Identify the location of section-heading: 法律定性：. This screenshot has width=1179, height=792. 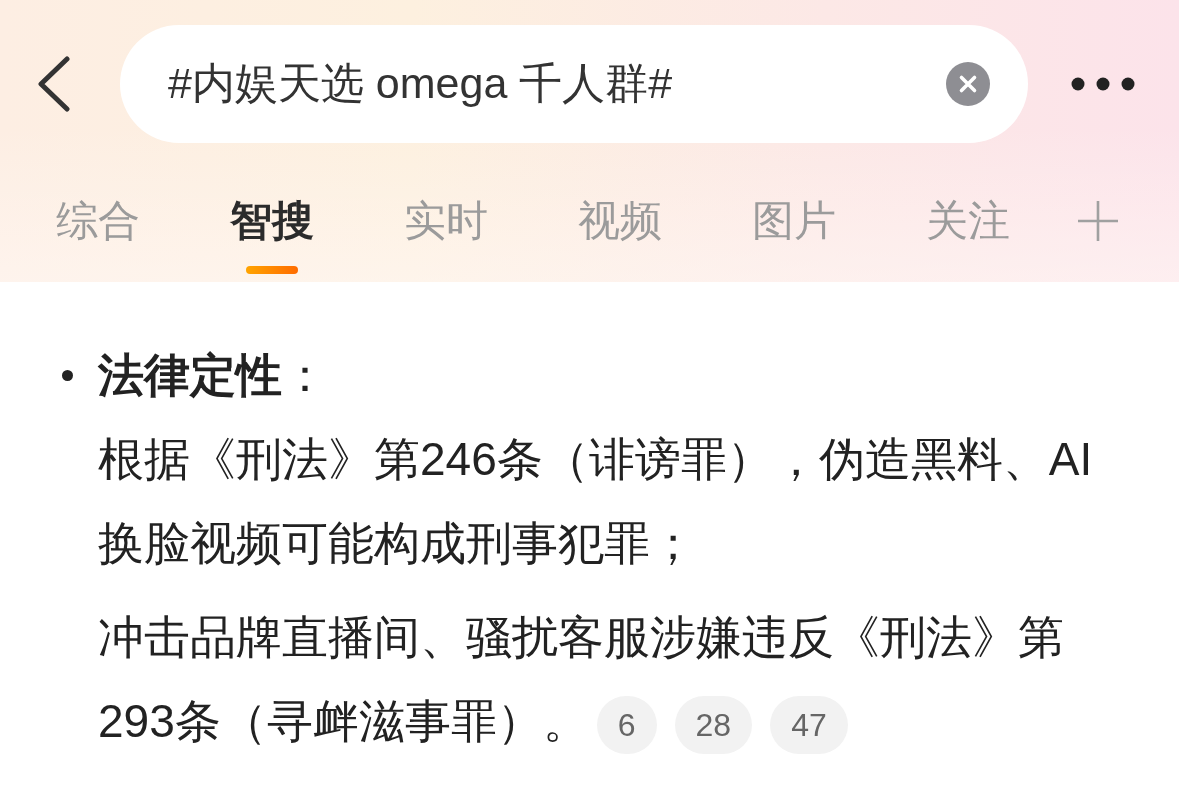
(213, 375).